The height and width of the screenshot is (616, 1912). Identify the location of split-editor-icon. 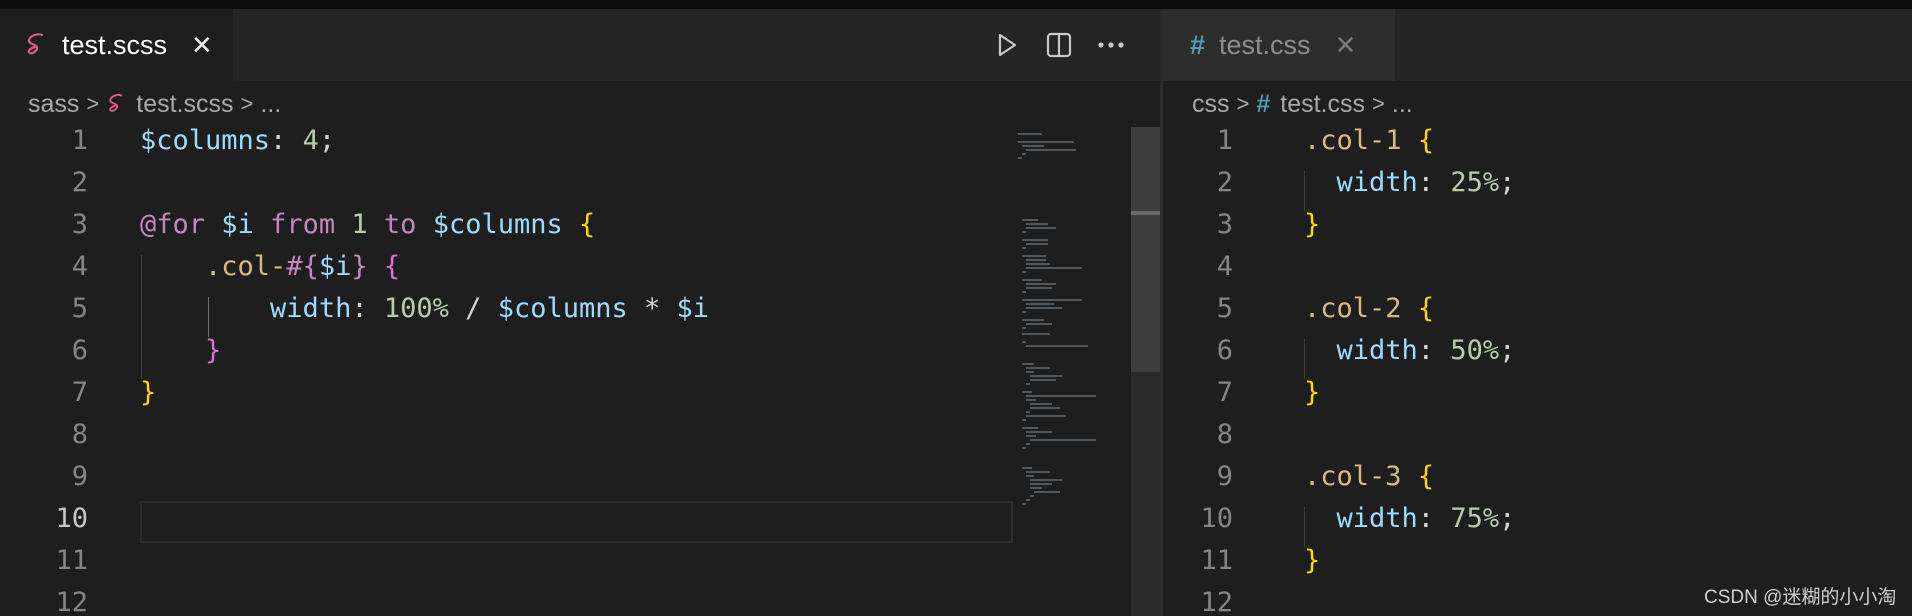
(1059, 45).